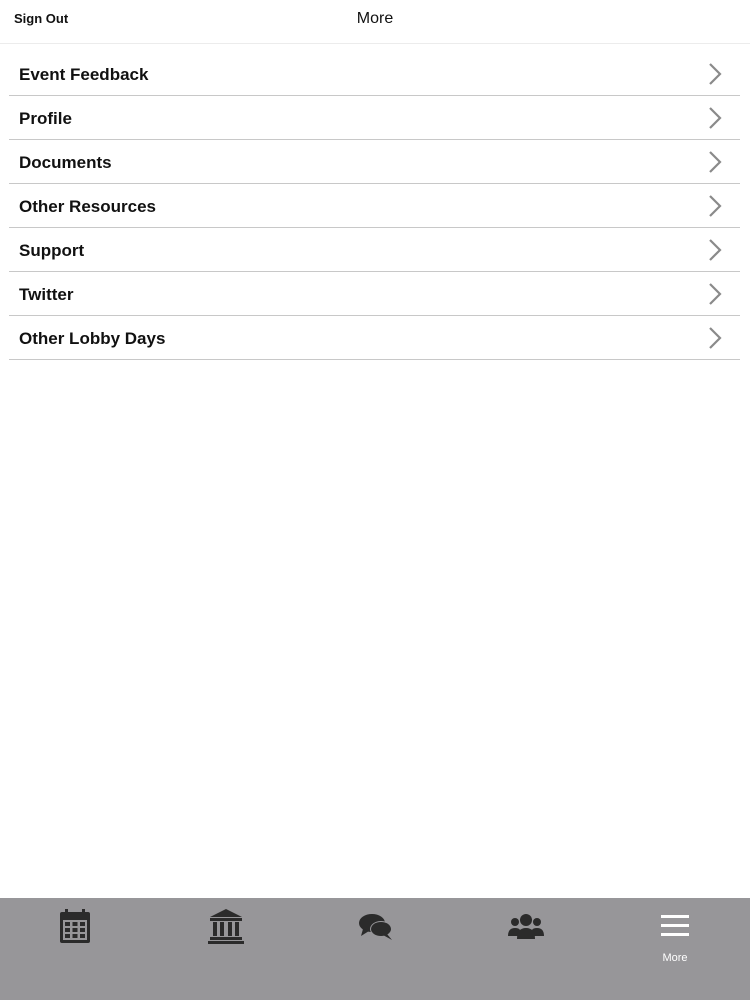  What do you see at coordinates (374, 294) in the screenshot?
I see `menu-item-twitter: Twitter` at bounding box center [374, 294].